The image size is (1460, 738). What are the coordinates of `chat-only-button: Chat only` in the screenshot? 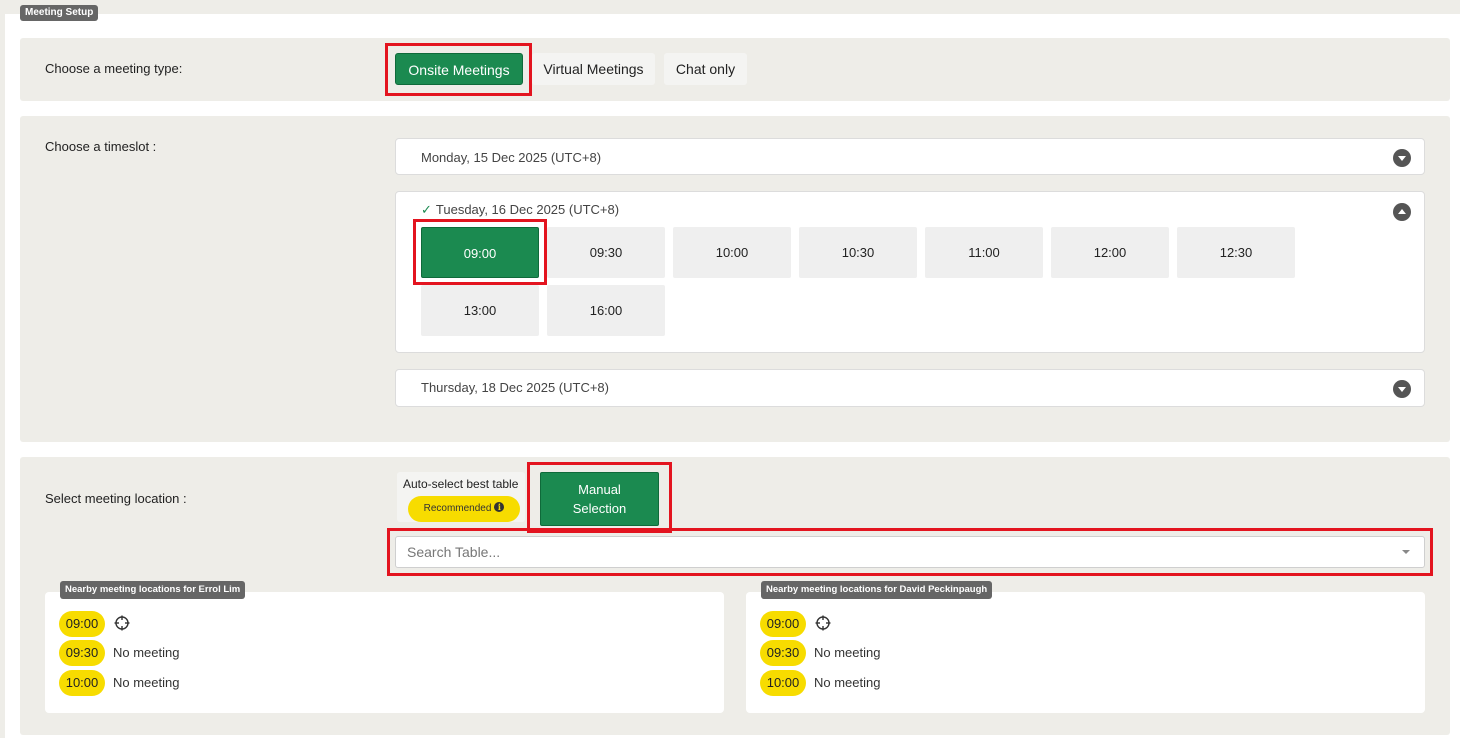 It's located at (705, 69).